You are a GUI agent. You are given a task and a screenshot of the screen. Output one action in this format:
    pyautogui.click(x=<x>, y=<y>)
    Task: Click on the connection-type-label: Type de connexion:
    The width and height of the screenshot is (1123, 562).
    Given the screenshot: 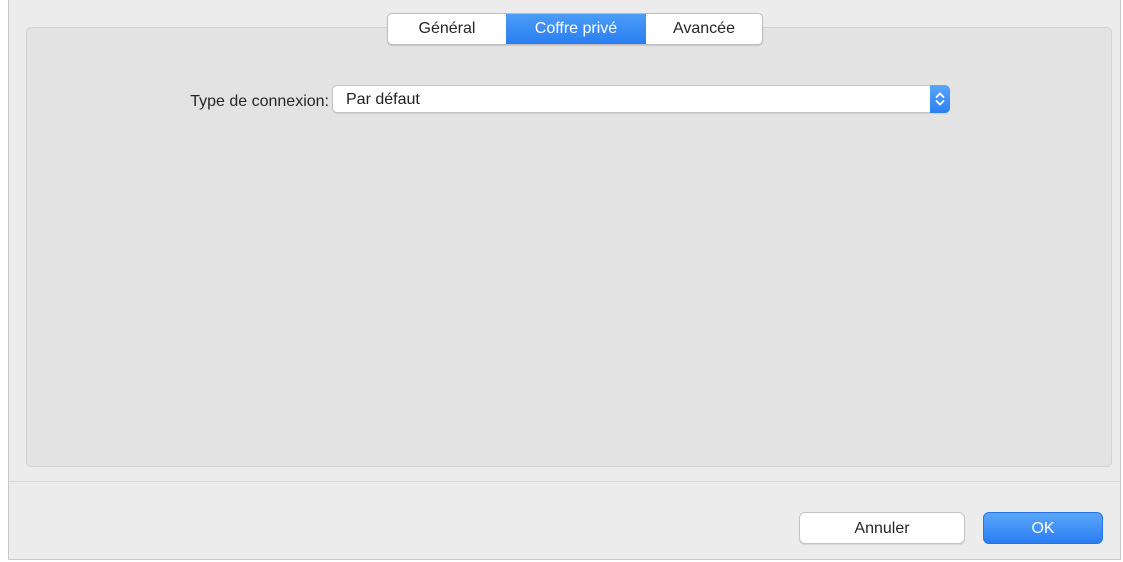 What is the action you would take?
    pyautogui.click(x=259, y=101)
    